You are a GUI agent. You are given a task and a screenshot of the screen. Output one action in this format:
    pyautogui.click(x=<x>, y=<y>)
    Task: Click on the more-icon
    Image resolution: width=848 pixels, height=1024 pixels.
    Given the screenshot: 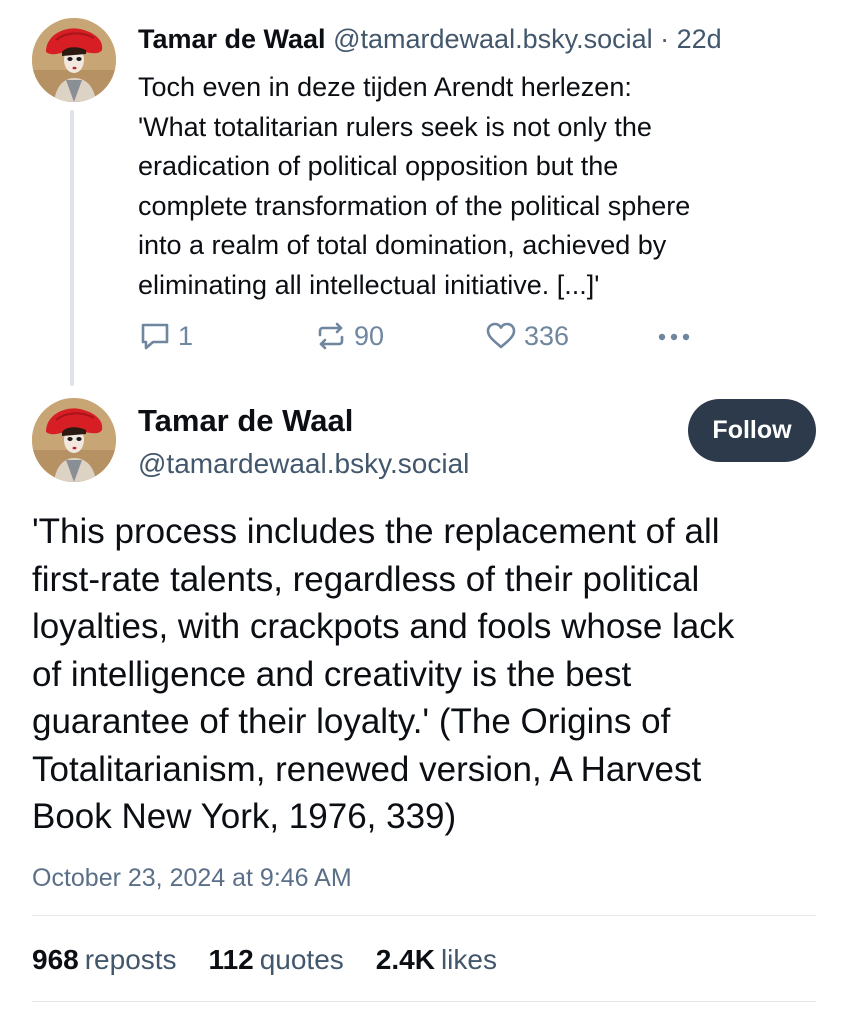 What is the action you would take?
    pyautogui.click(x=674, y=337)
    